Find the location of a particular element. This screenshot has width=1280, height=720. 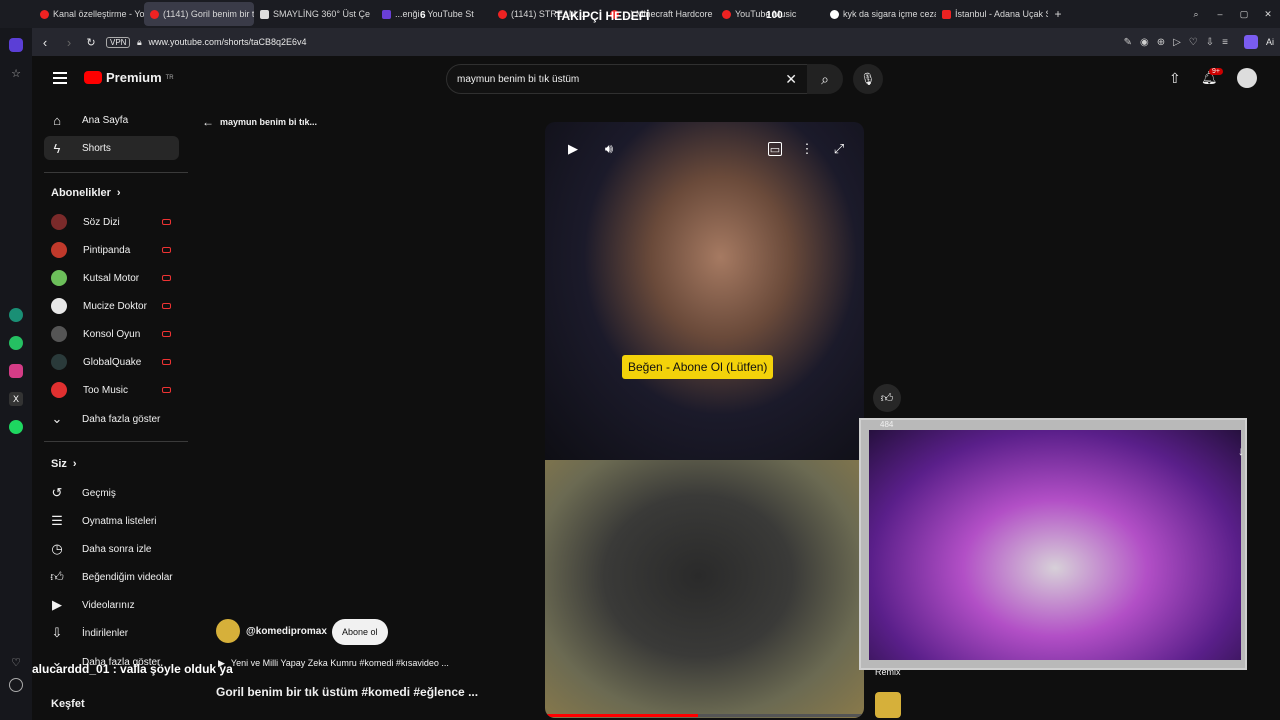

x-icon: X is located at coordinates (16, 399).